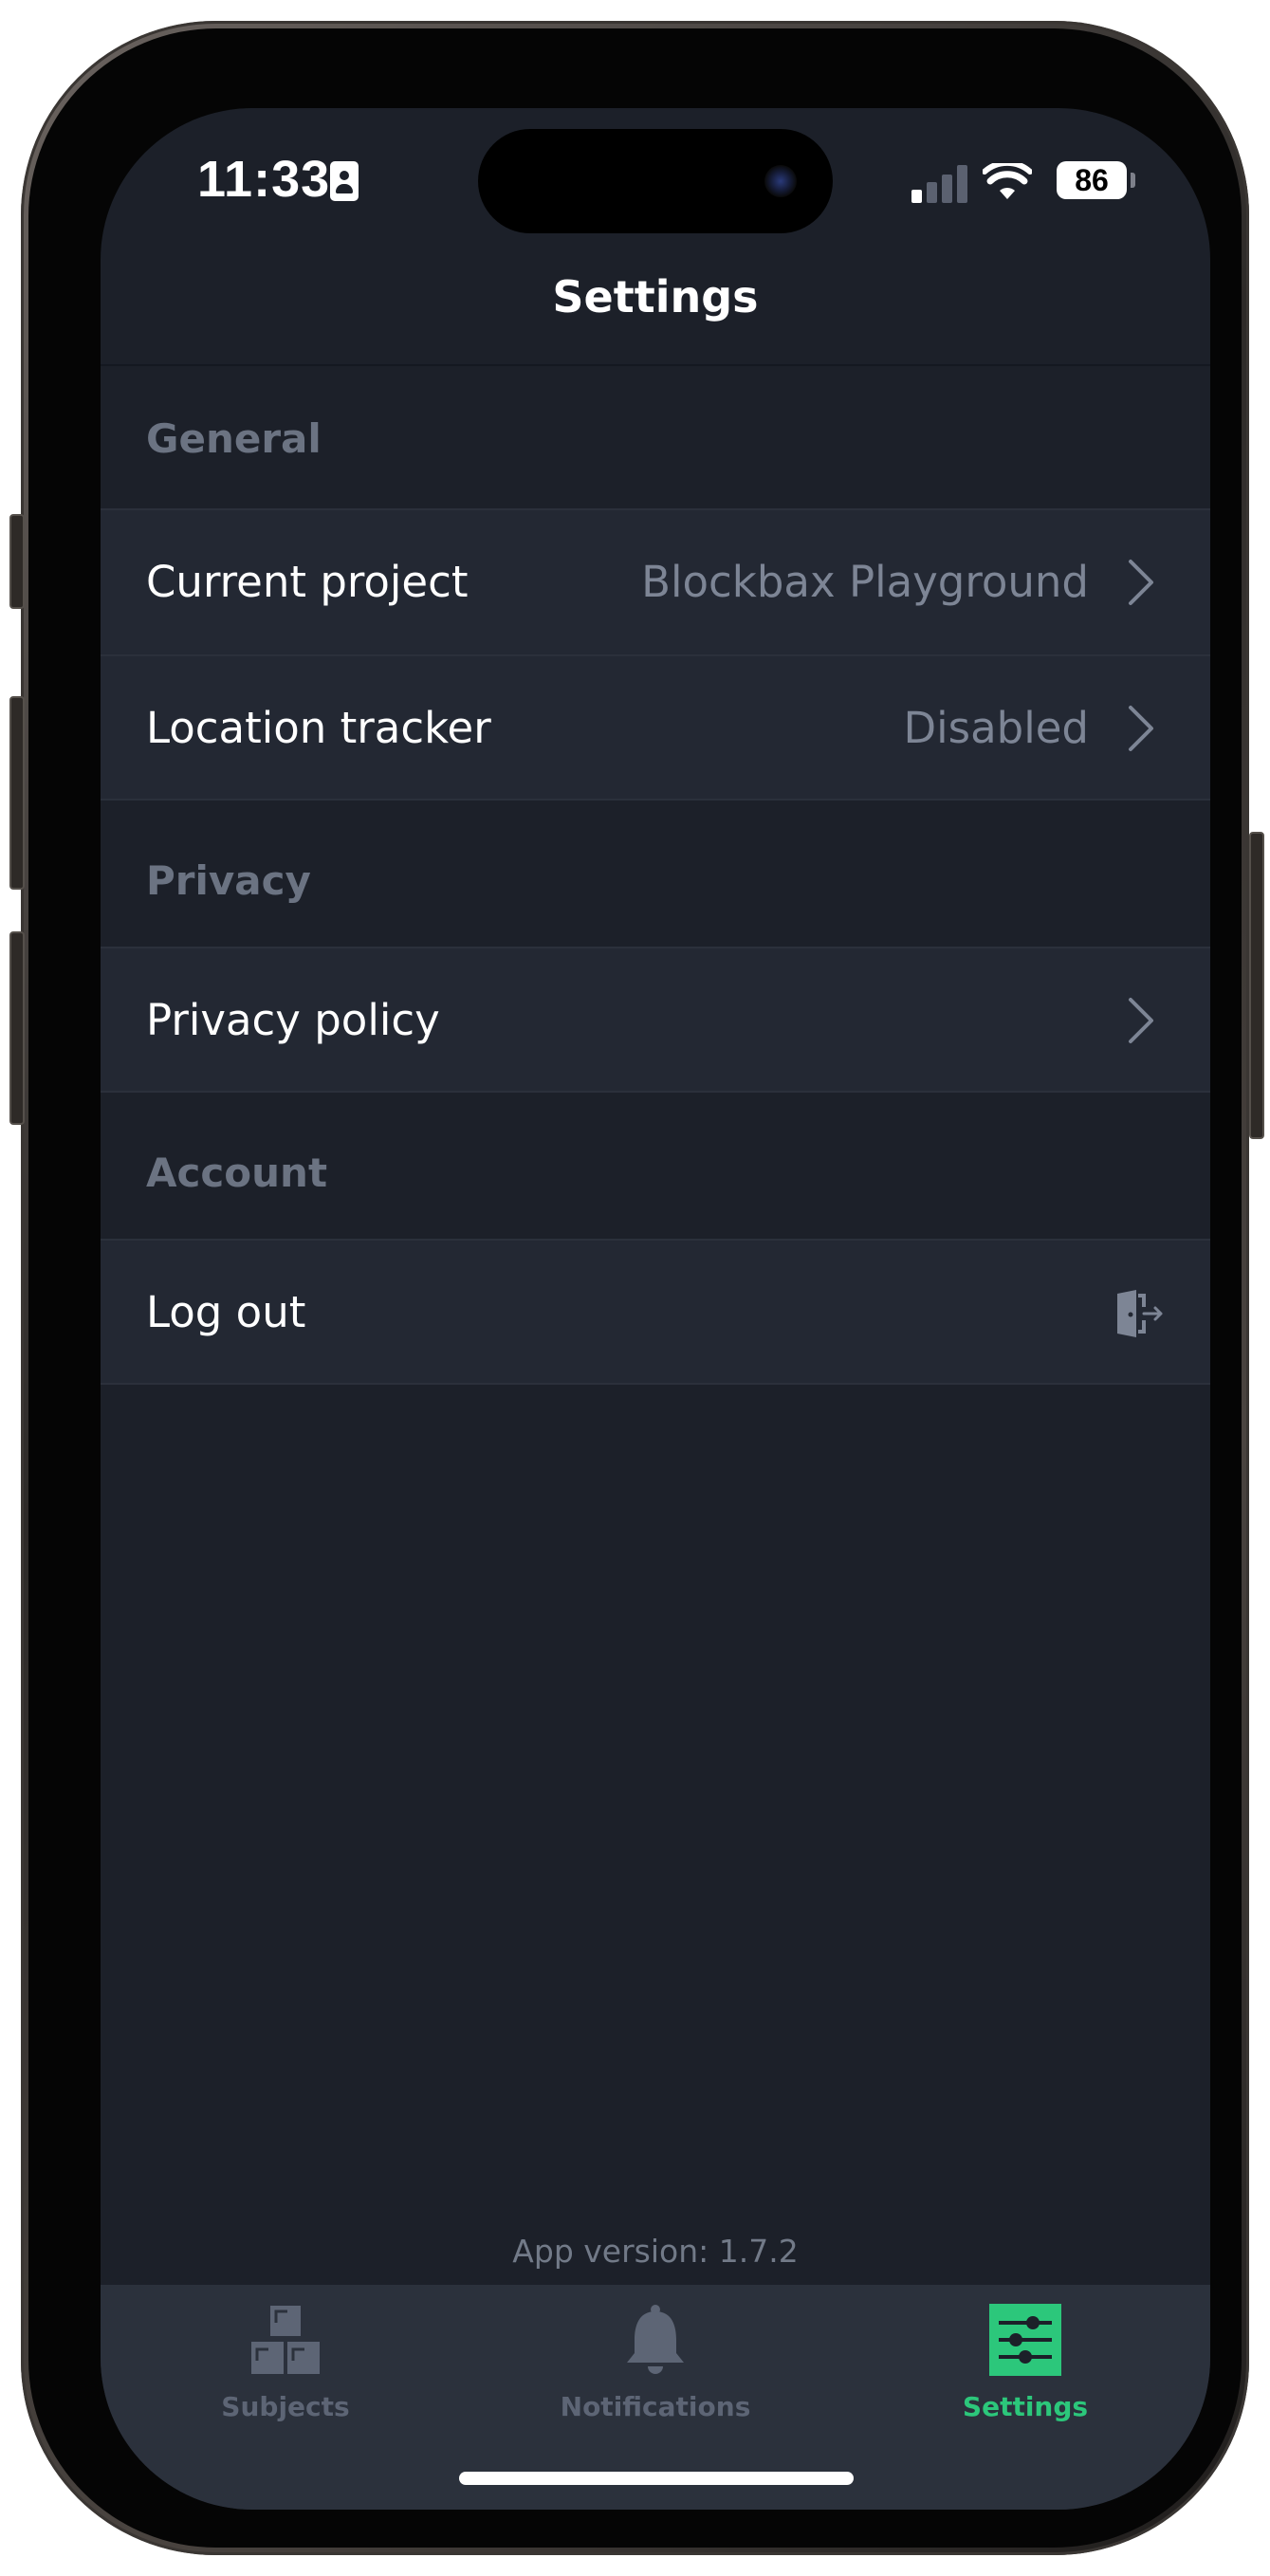  Describe the element at coordinates (264, 179) in the screenshot. I see `status-time: 11:33` at that location.